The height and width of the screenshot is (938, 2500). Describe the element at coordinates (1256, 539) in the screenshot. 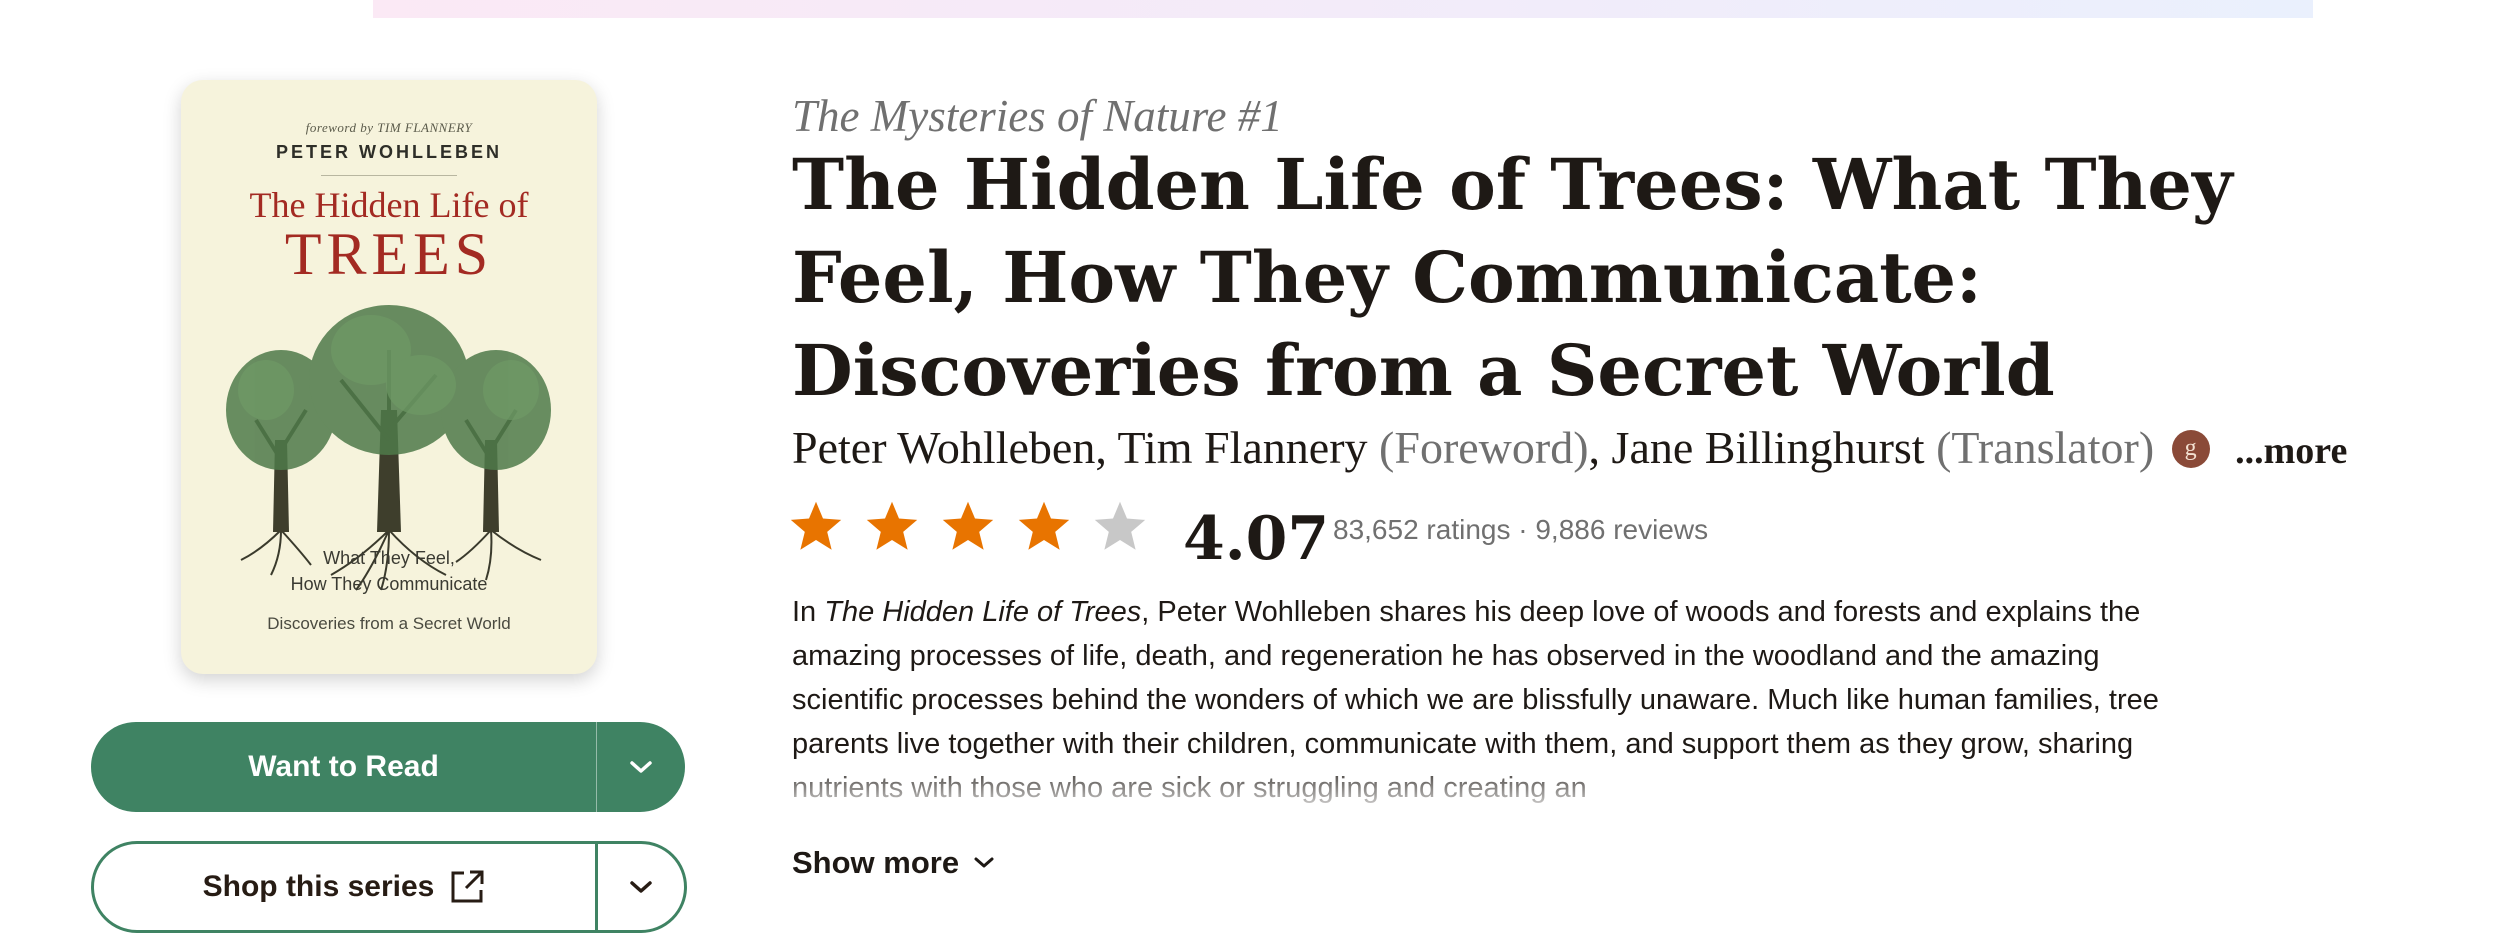

I see `average-rating: 4.07` at that location.